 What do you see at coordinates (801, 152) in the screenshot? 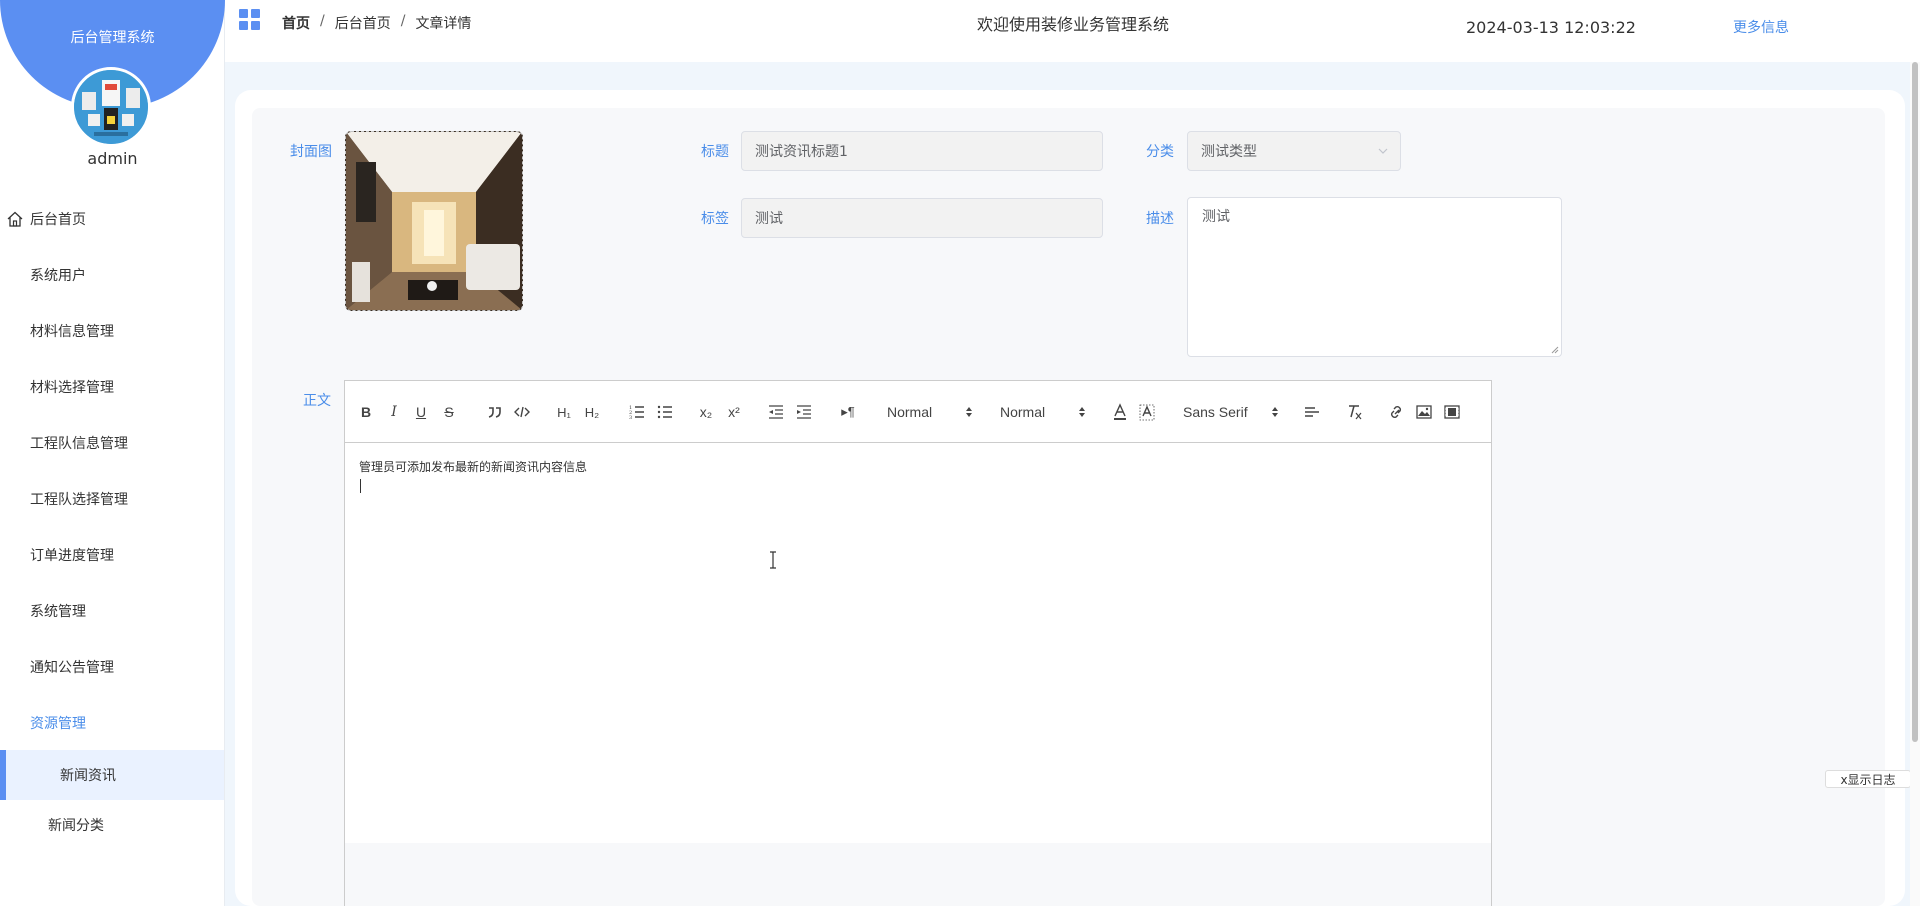
I see `title-input-value: 测试资讯标题1` at bounding box center [801, 152].